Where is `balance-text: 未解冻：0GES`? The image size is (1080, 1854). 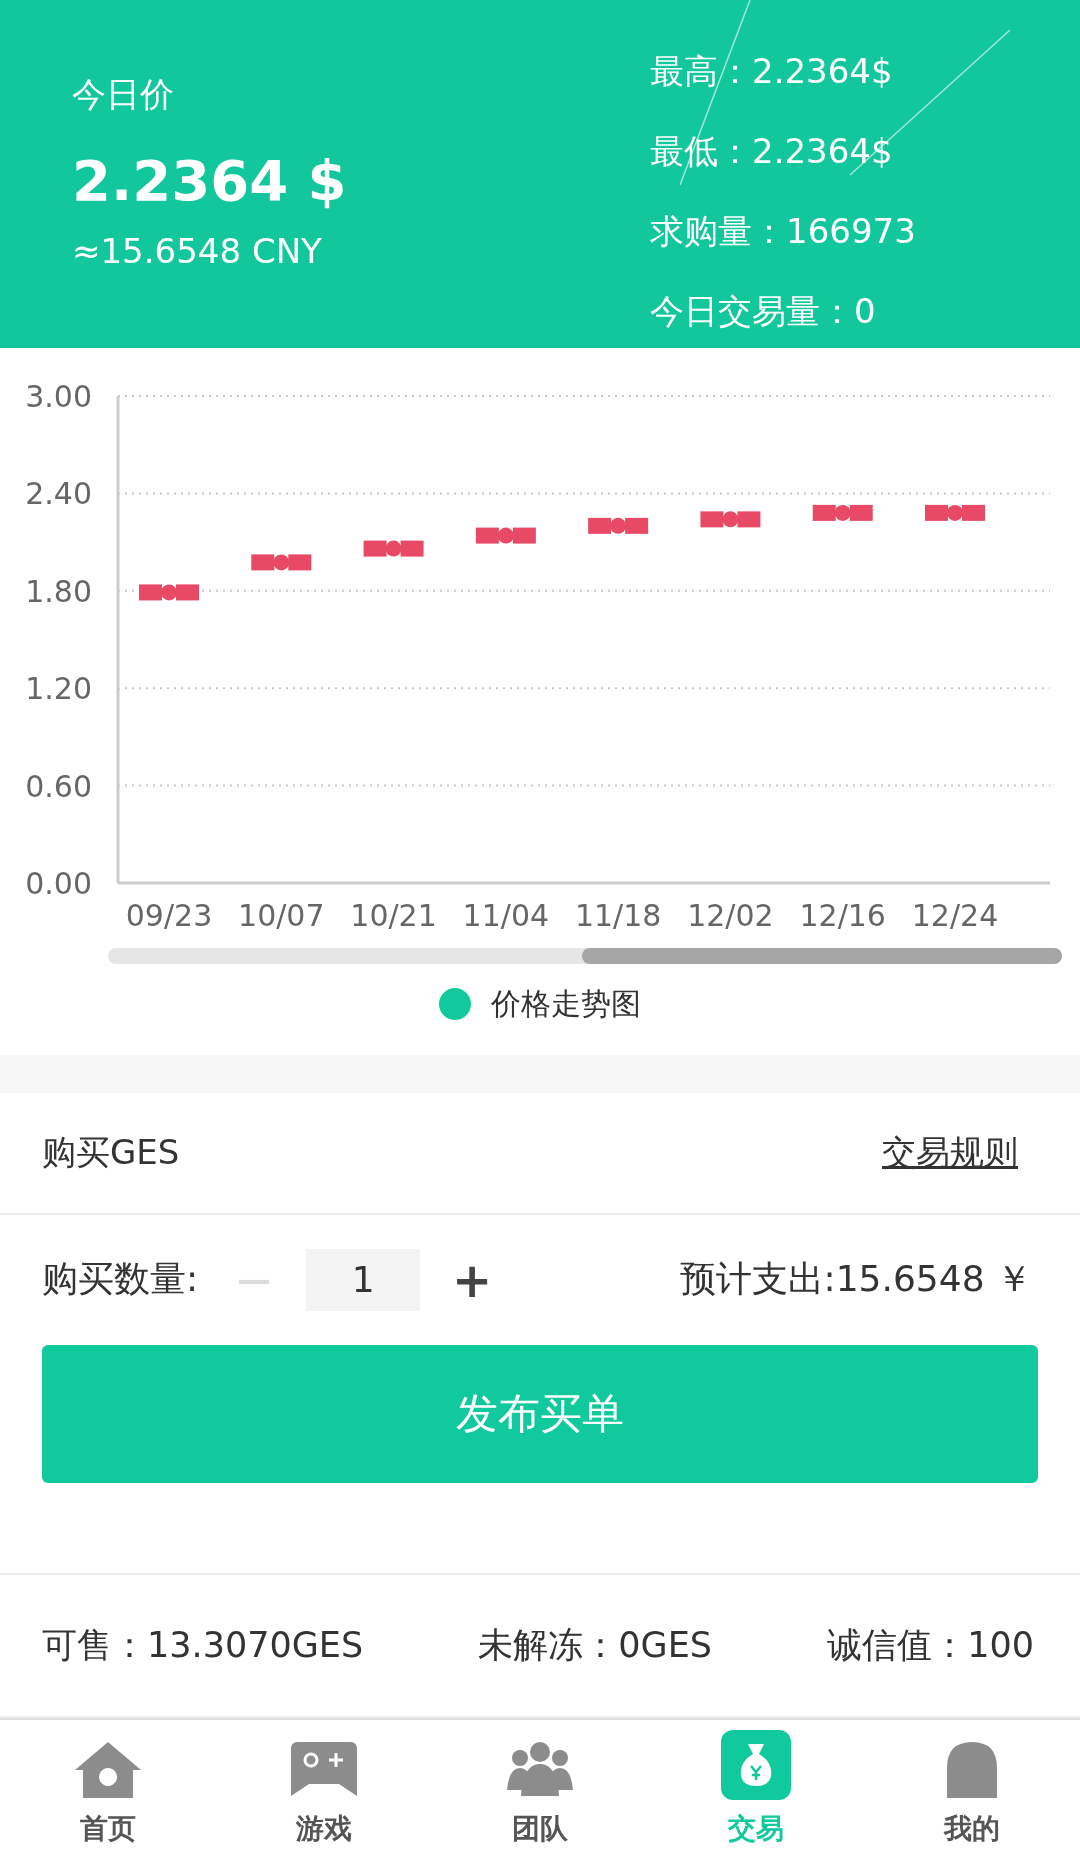
balance-text: 未解冻：0GES is located at coordinates (595, 1645).